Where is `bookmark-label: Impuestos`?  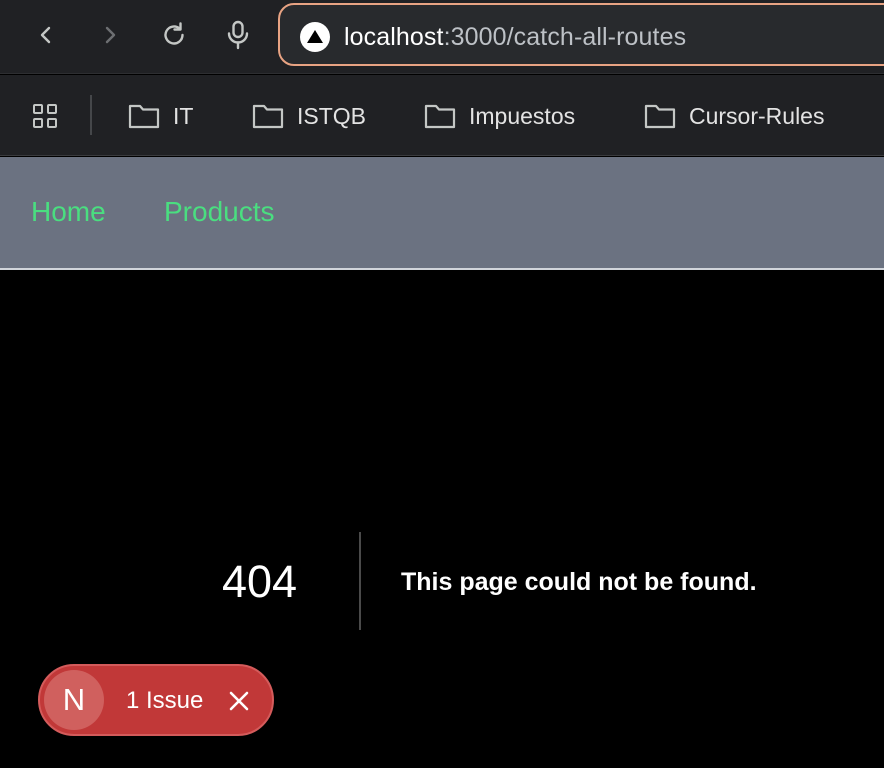 bookmark-label: Impuestos is located at coordinates (522, 115).